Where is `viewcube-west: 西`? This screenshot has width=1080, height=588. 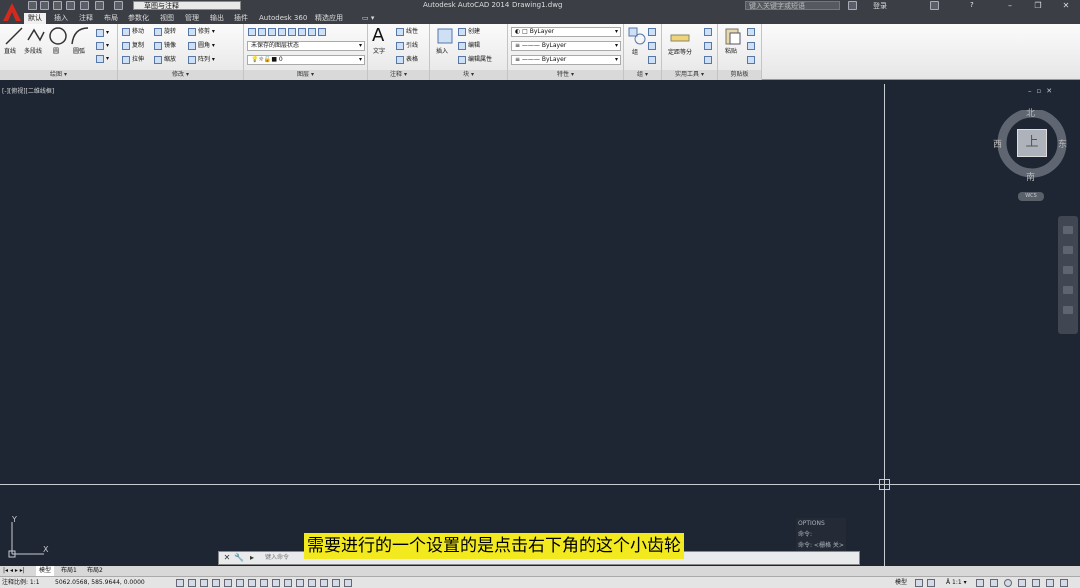 viewcube-west: 西 is located at coordinates (997, 143).